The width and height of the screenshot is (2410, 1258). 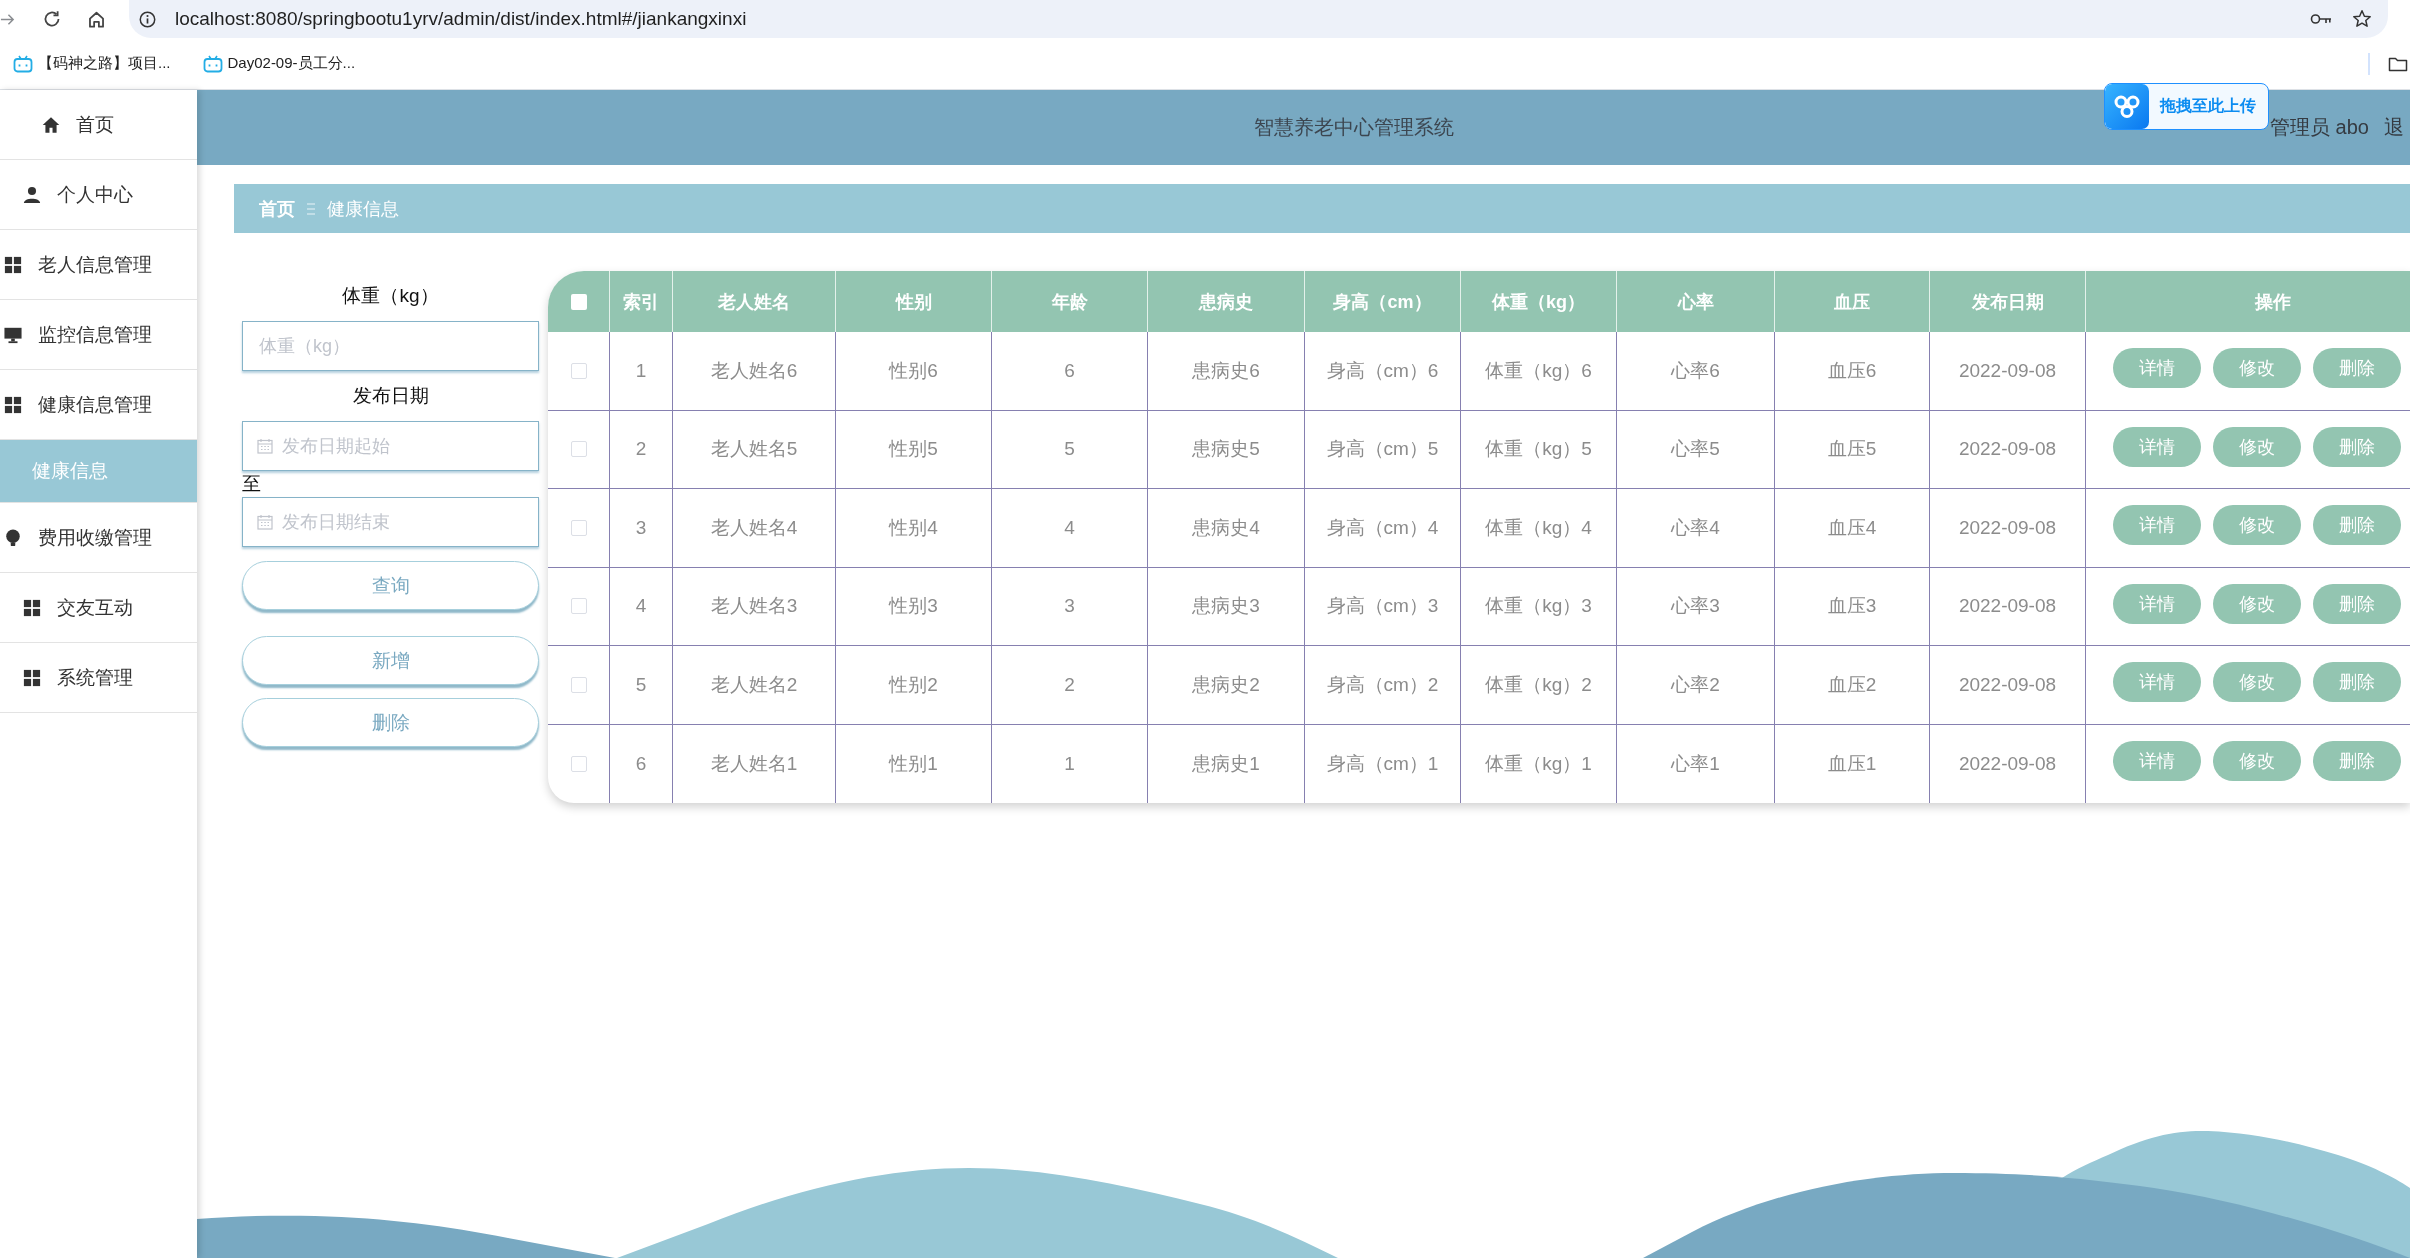 I want to click on form-button: 新增, so click(x=390, y=660).